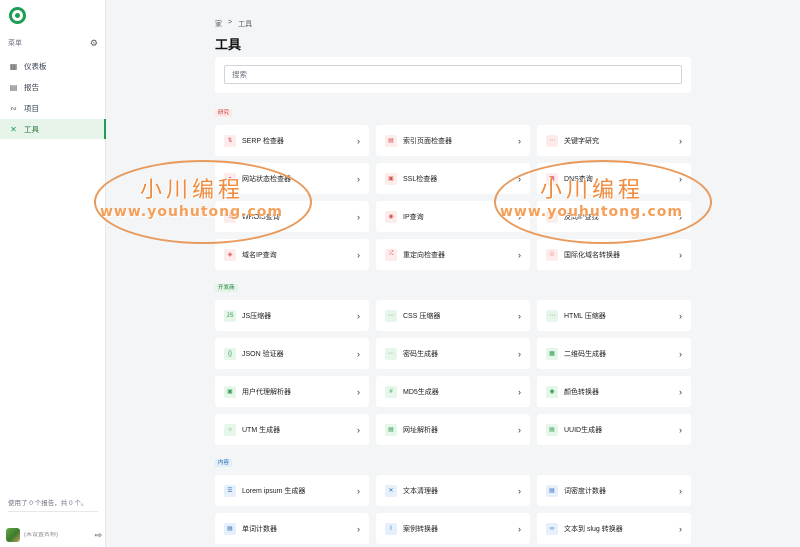  Describe the element at coordinates (292, 353) in the screenshot. I see `tool-card: {} JSON 验证器 ›` at that location.